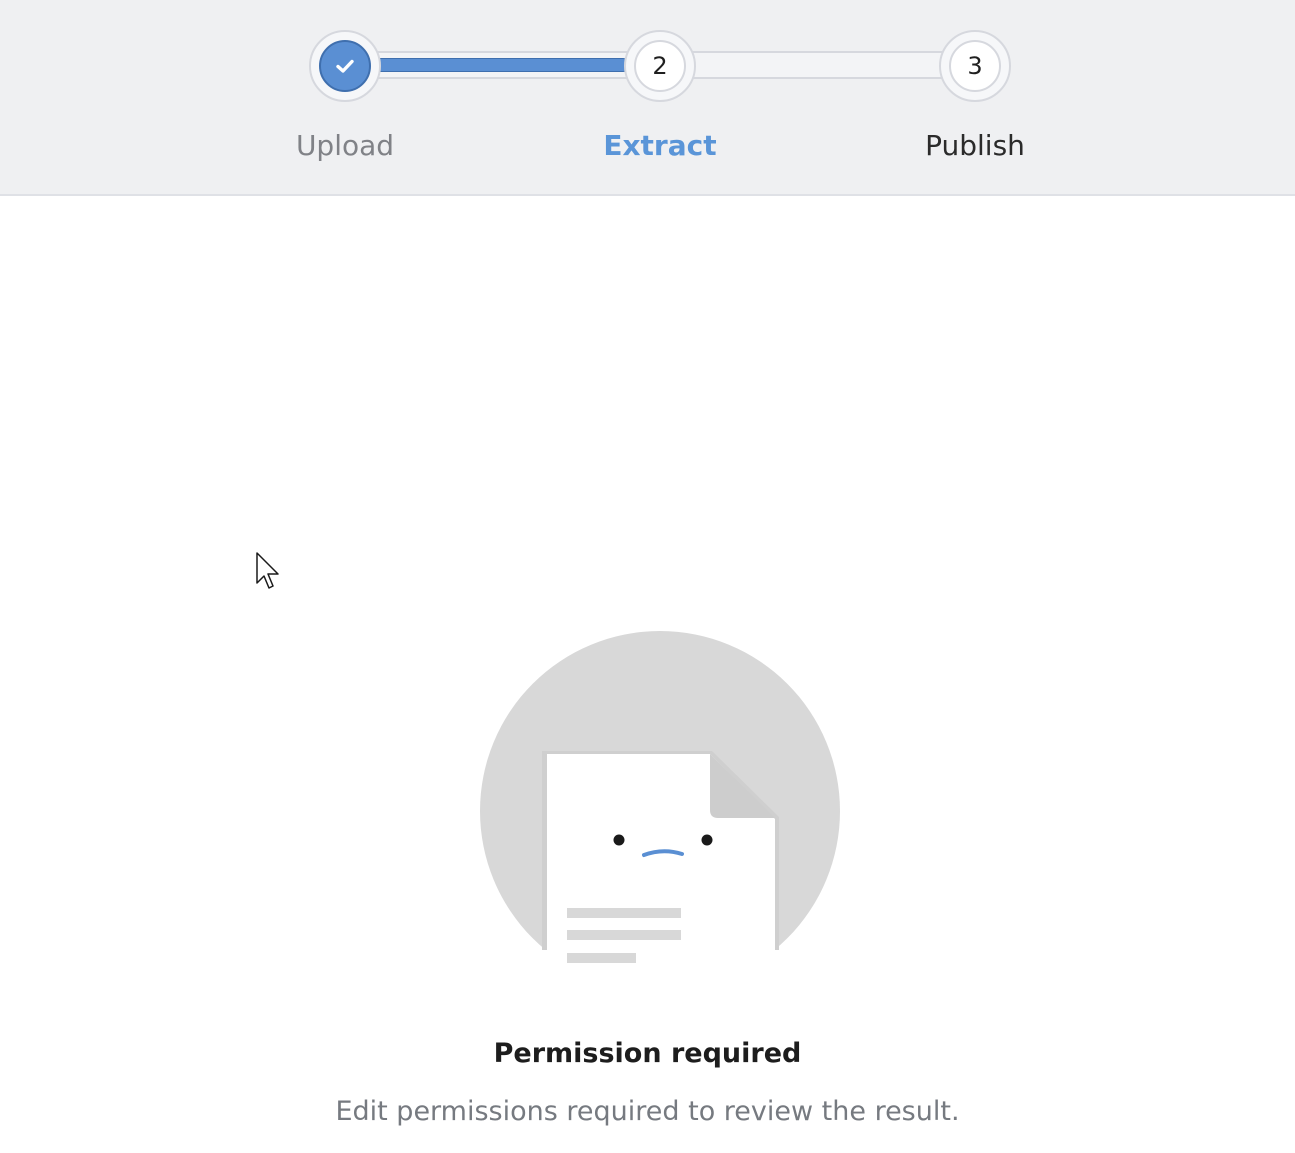 The width and height of the screenshot is (1295, 1153). Describe the element at coordinates (345, 146) in the screenshot. I see `step-upload-label: Upload` at that location.